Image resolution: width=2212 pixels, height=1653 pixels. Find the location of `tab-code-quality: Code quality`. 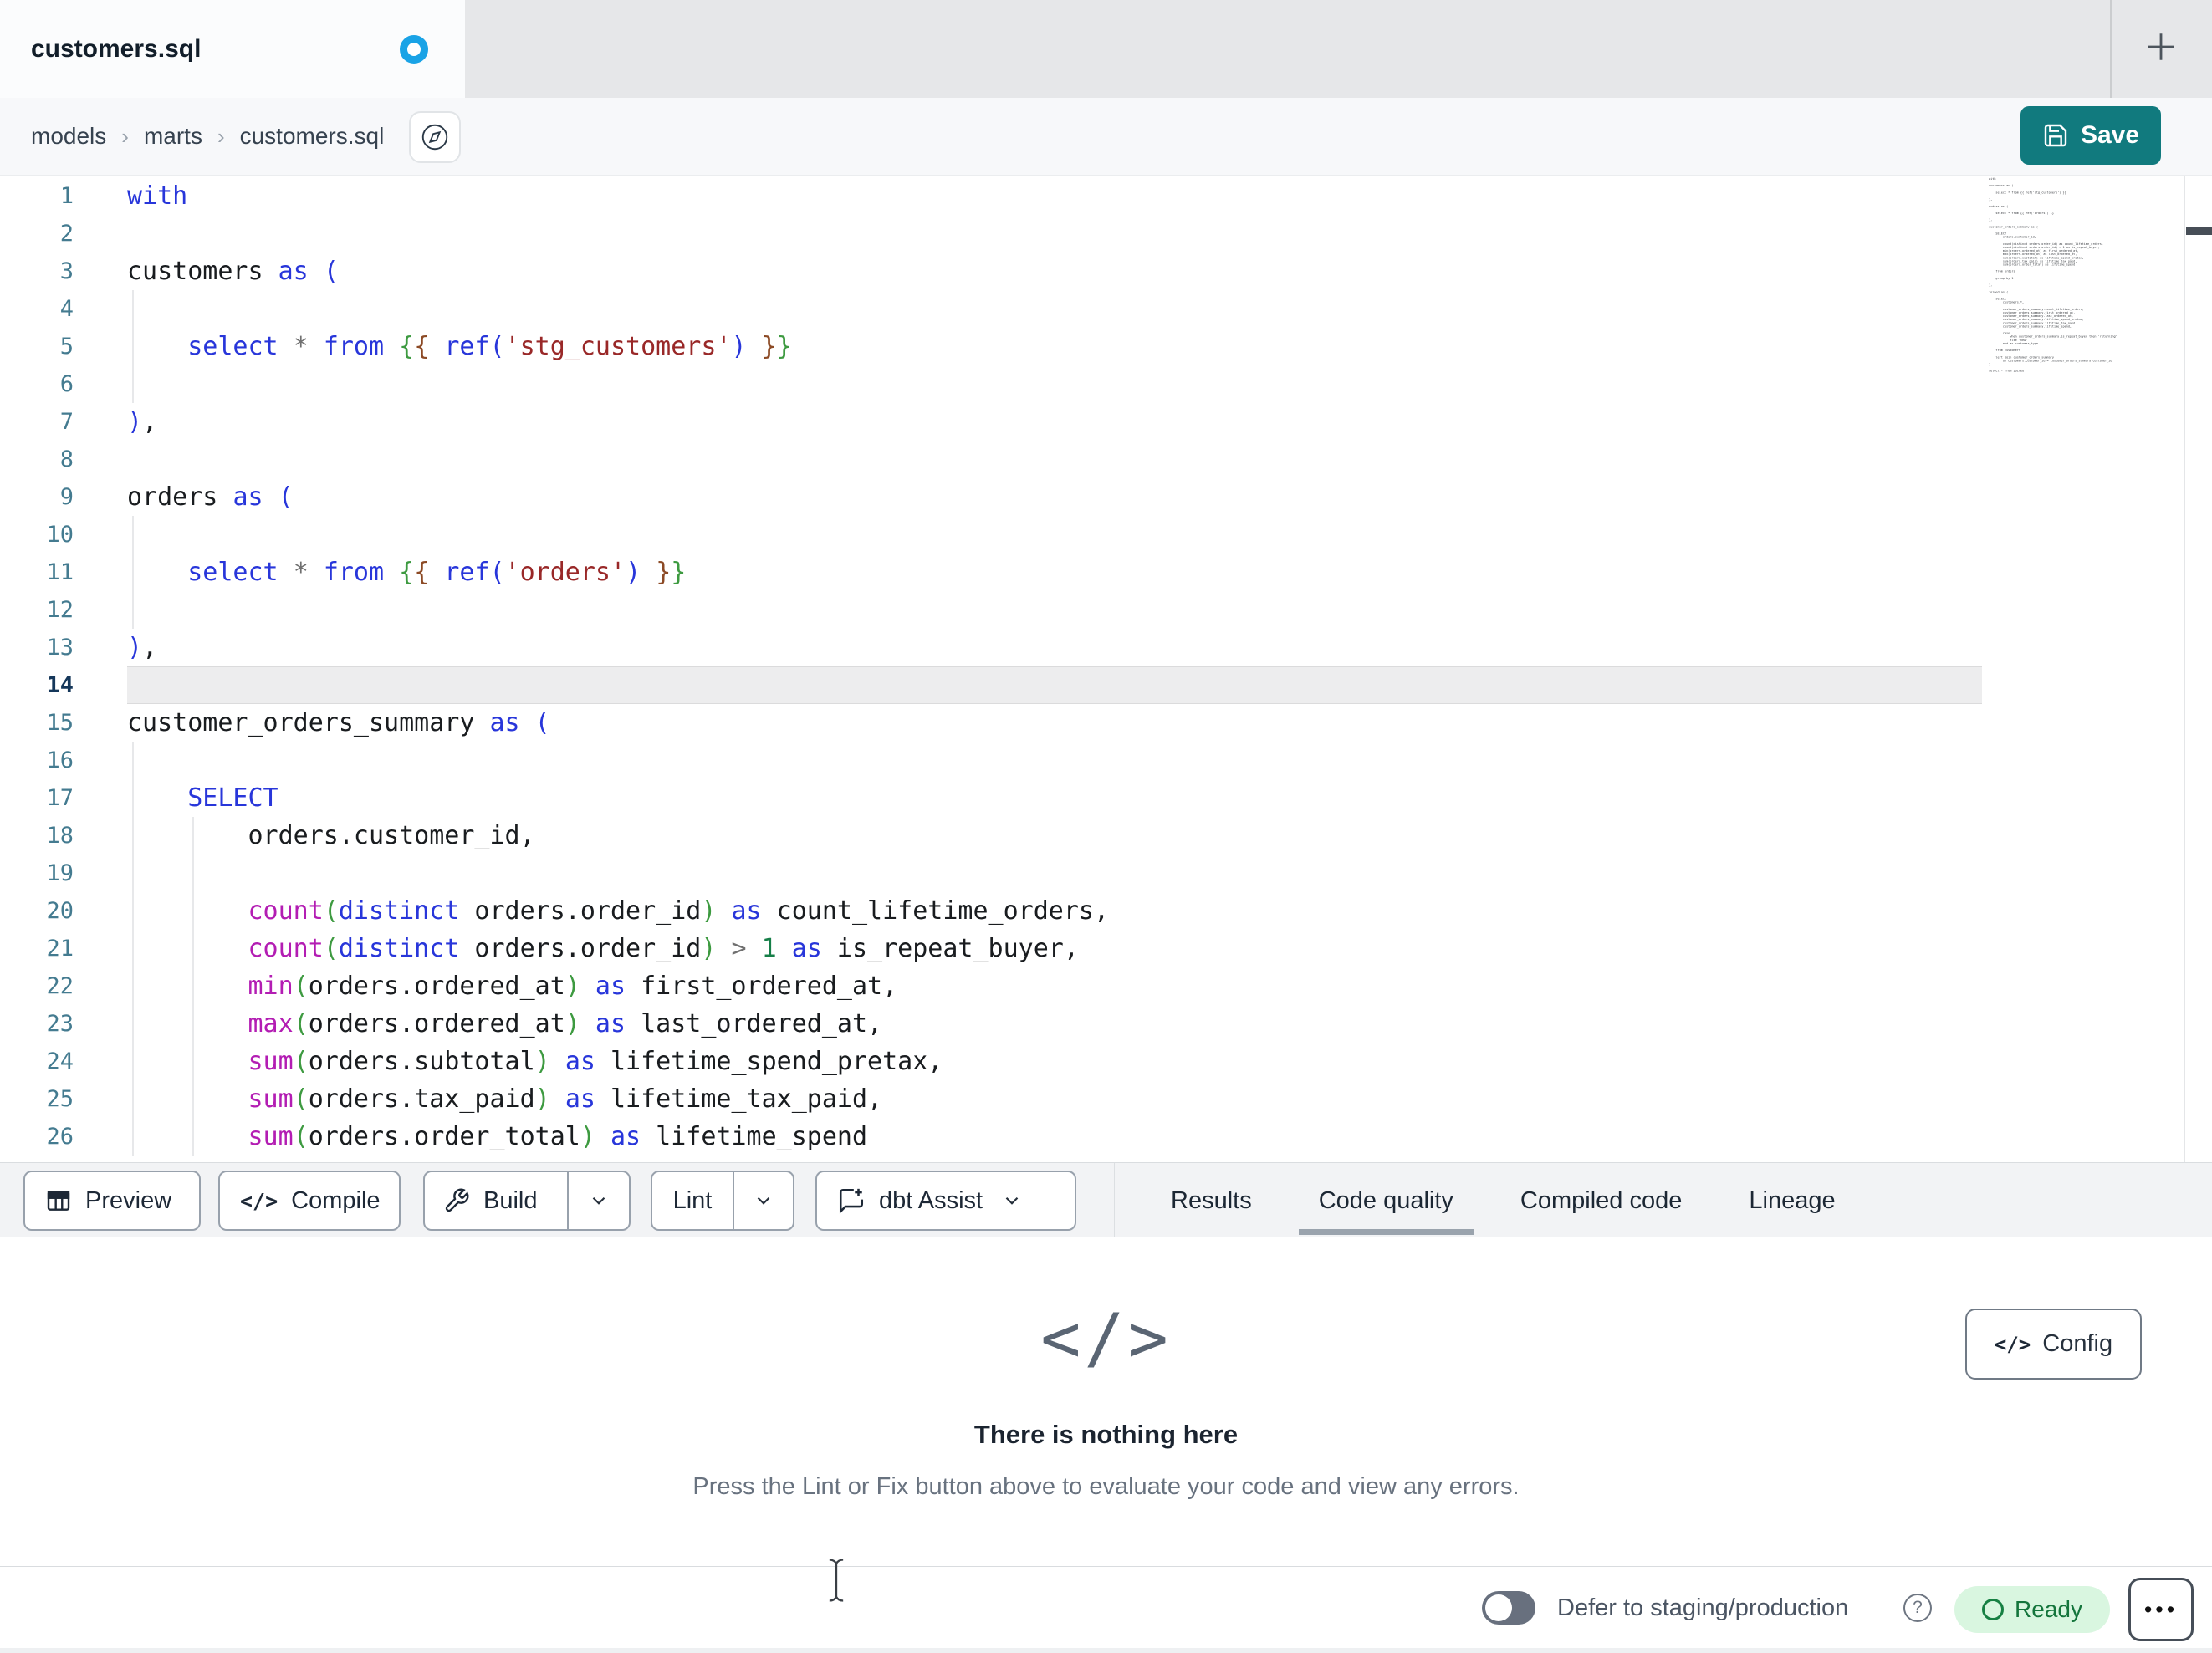

tab-code-quality: Code quality is located at coordinates (1386, 1200).